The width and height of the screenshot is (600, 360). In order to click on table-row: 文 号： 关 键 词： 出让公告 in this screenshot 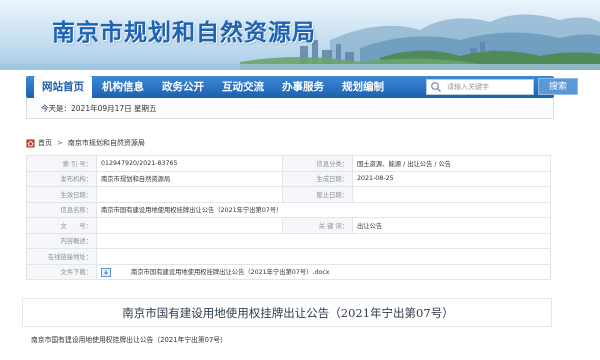, I will do `click(288, 225)`.